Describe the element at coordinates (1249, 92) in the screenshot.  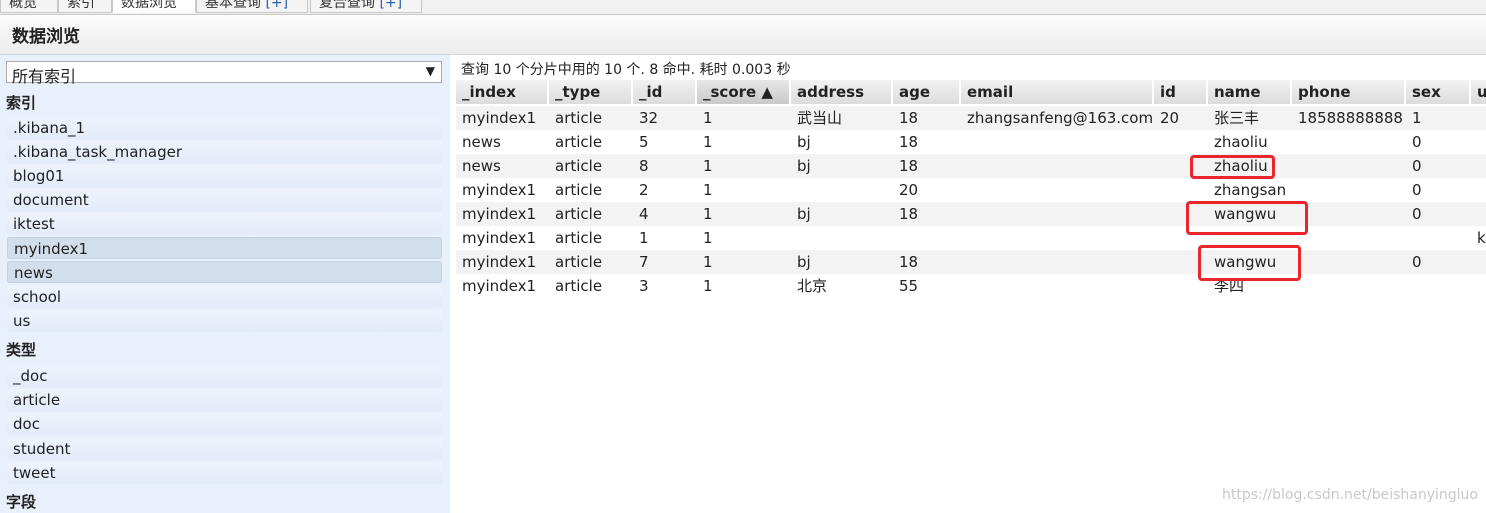
I see `column-header-name: name` at that location.